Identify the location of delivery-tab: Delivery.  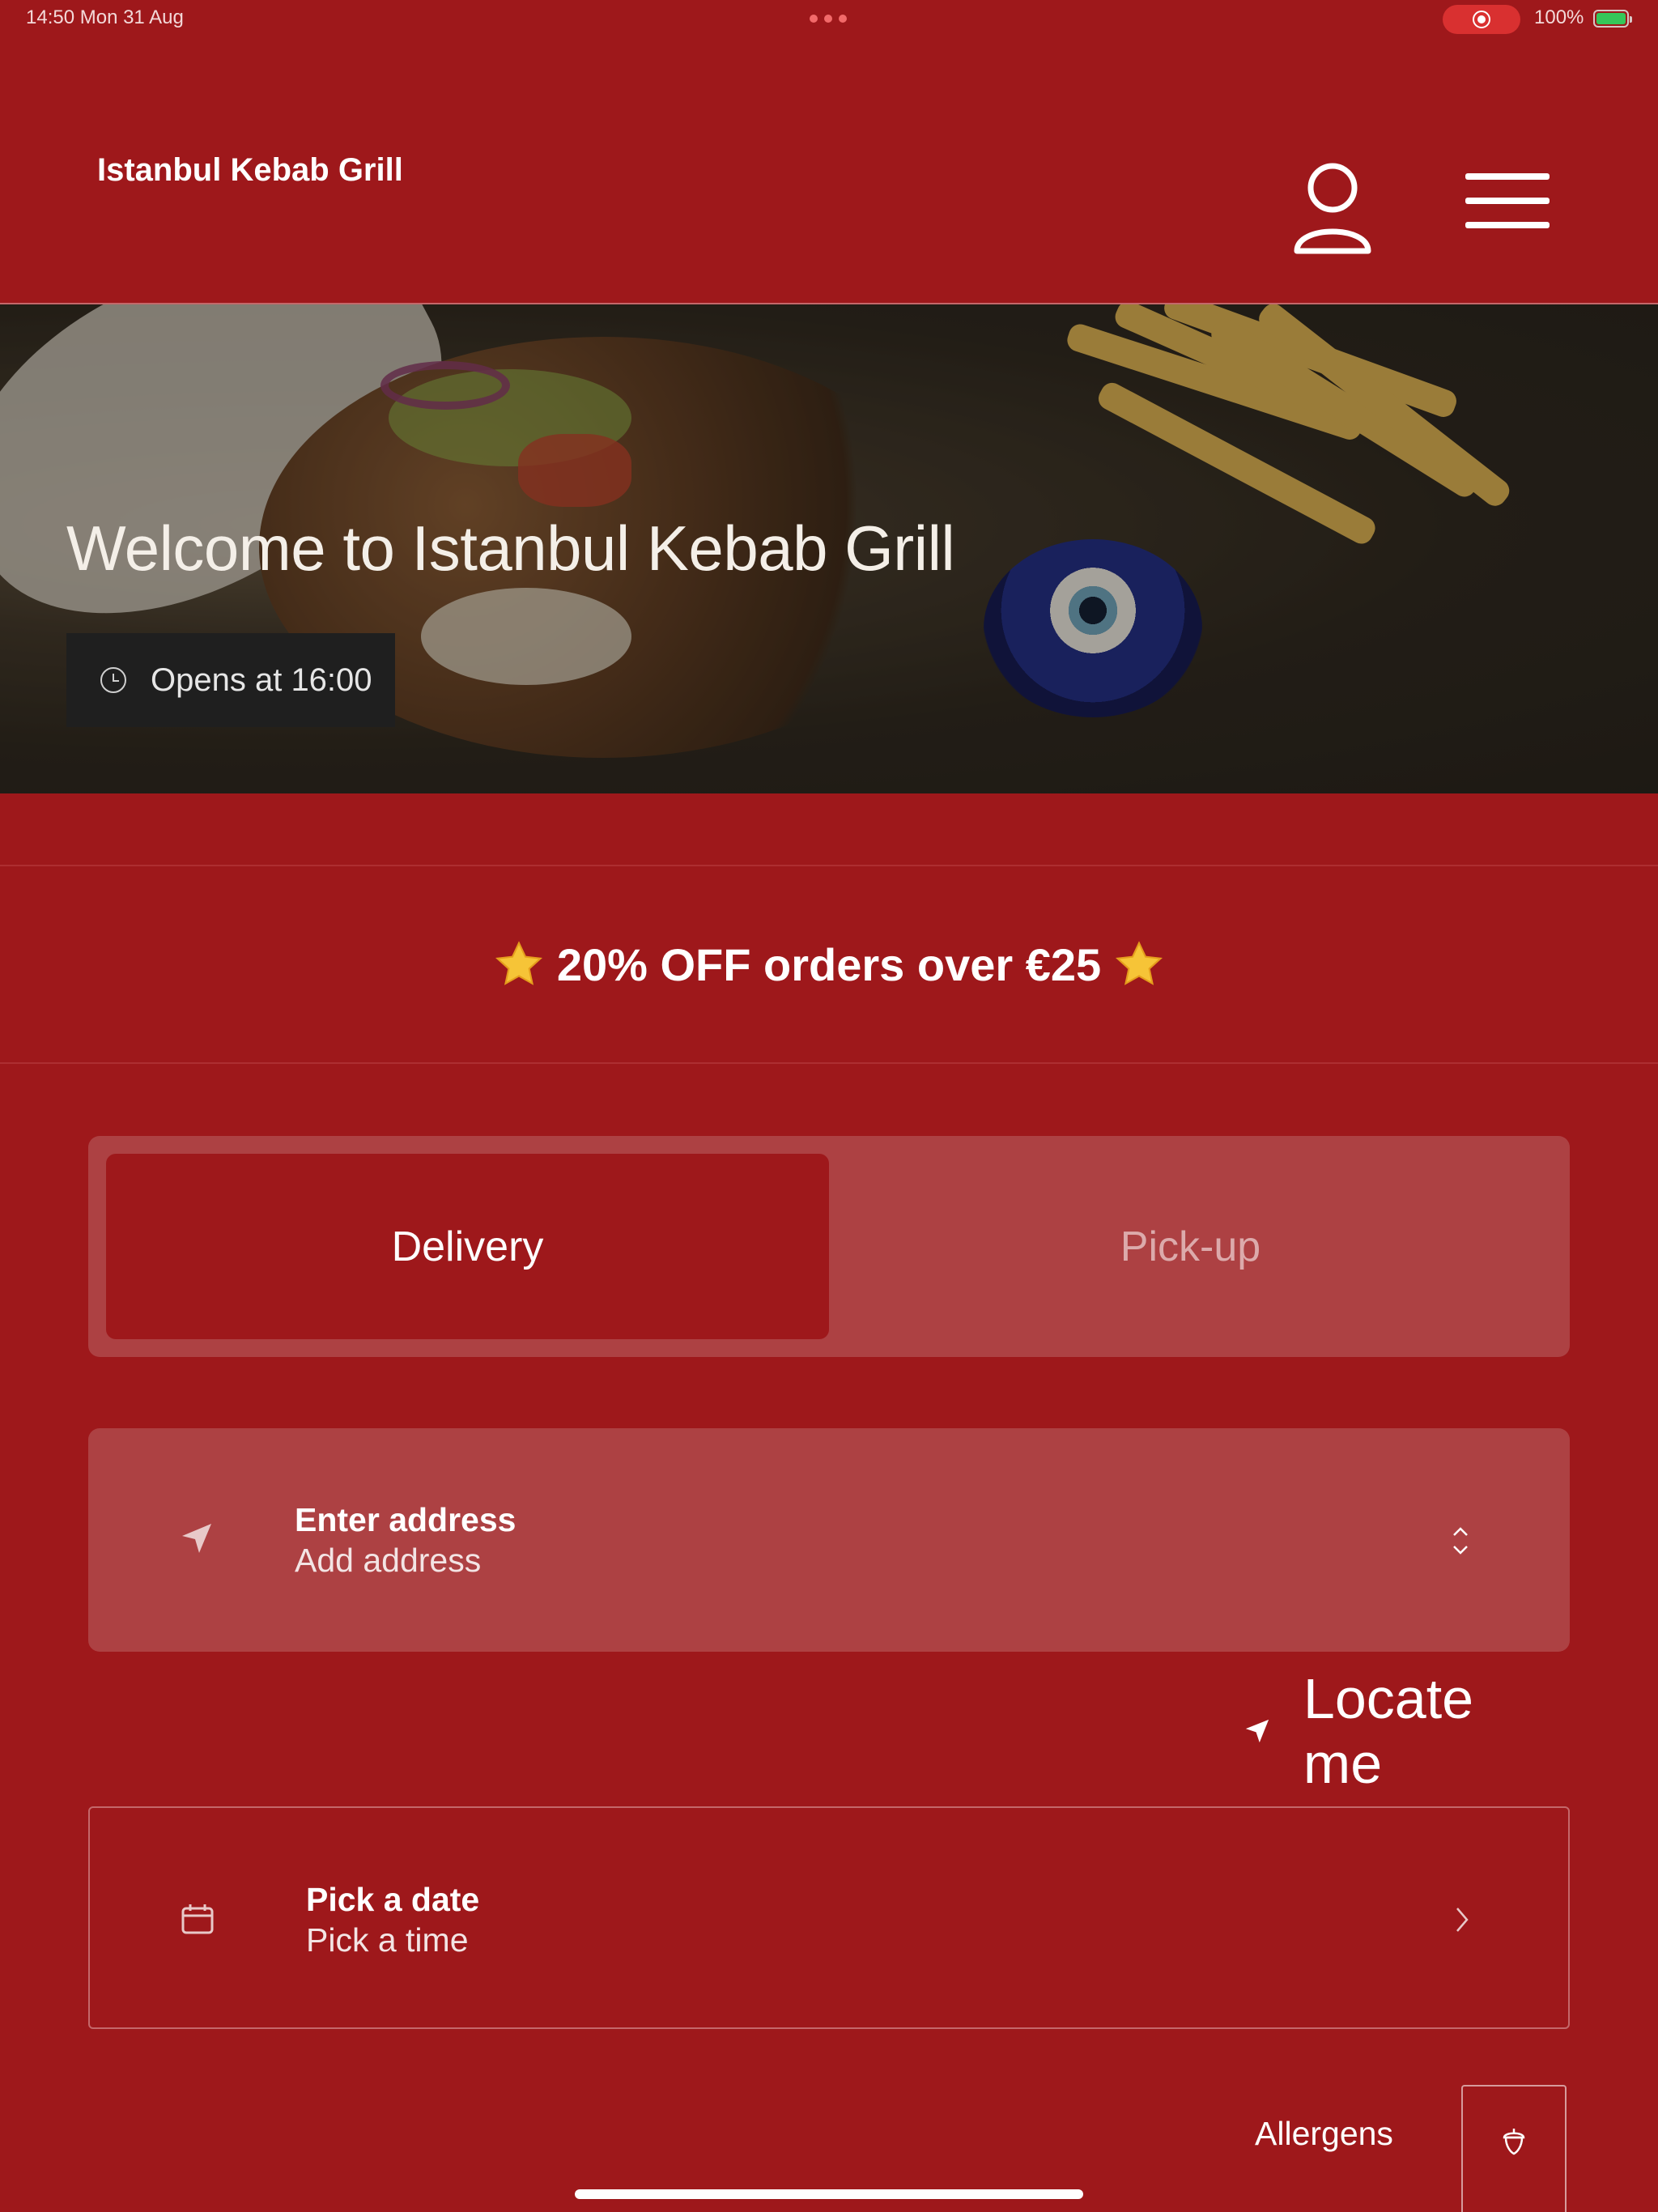
(467, 1246).